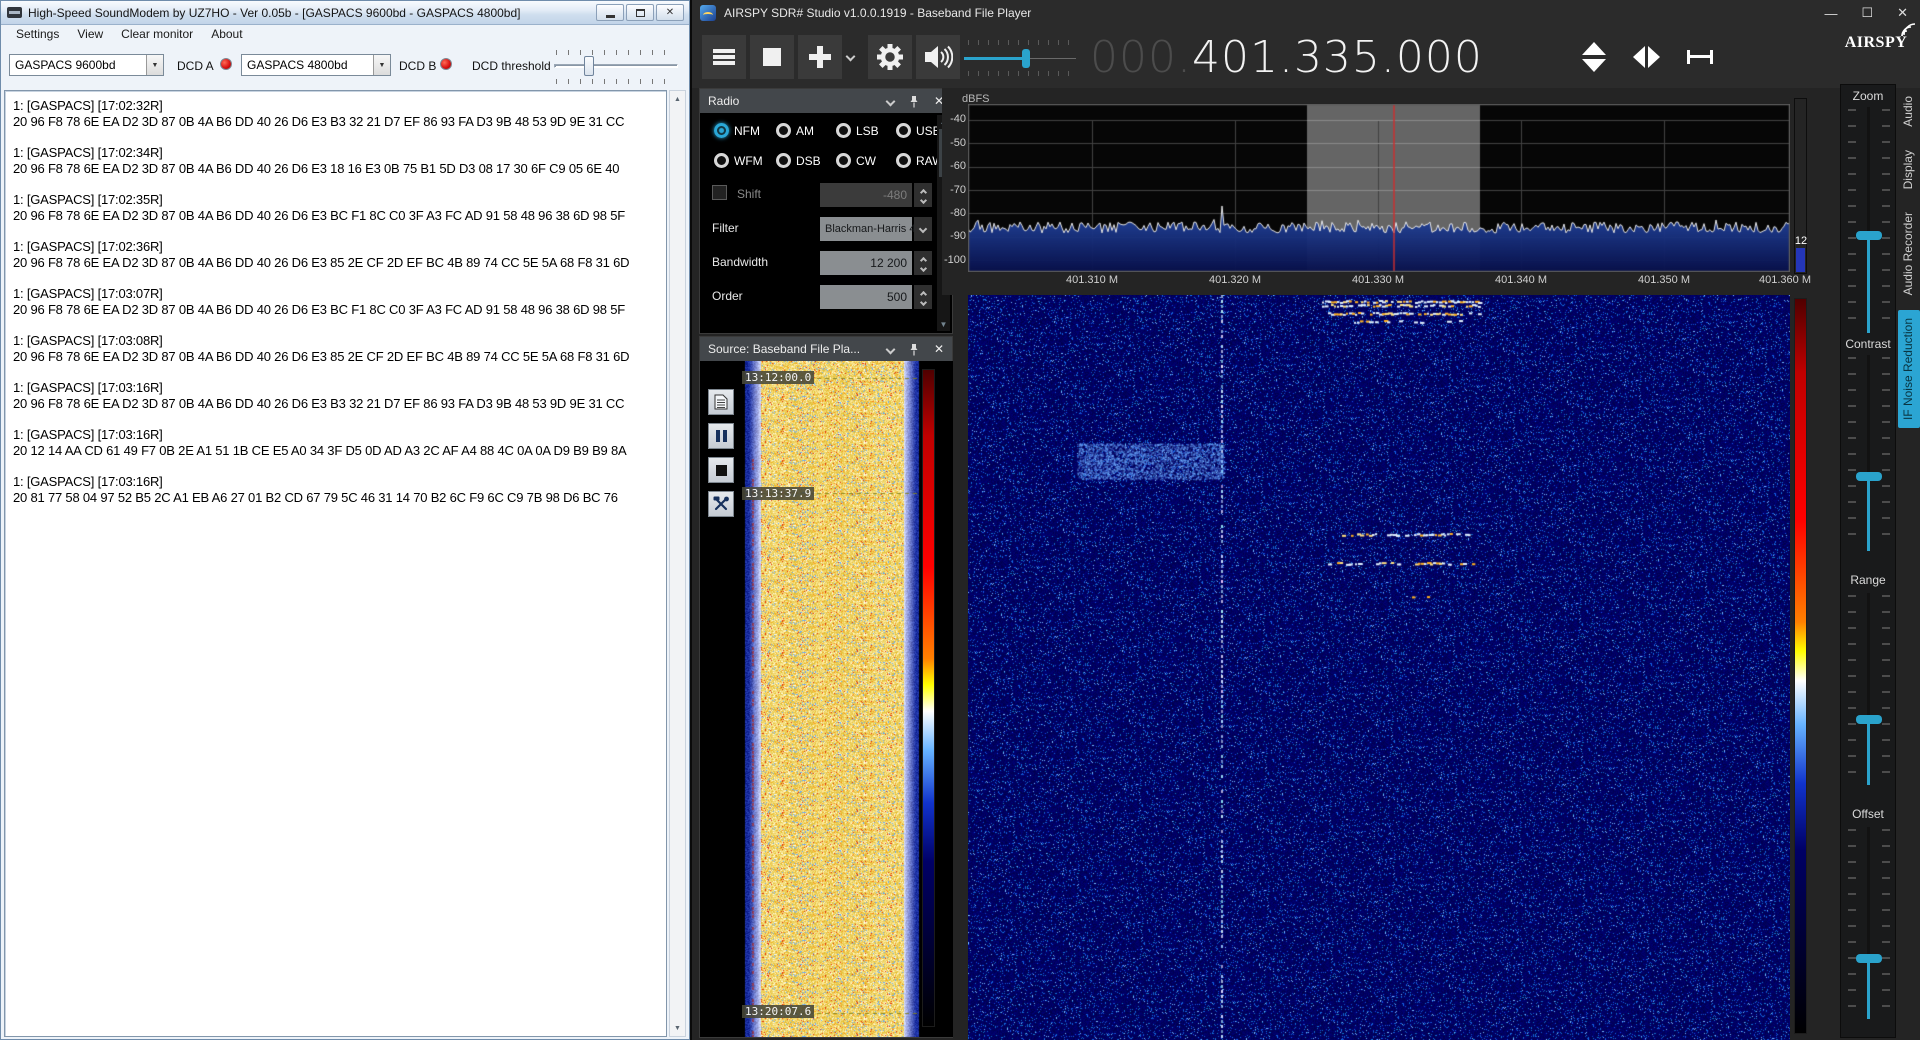 The height and width of the screenshot is (1040, 1920). Describe the element at coordinates (1909, 111) in the screenshot. I see `tab-audio: Audio` at that location.